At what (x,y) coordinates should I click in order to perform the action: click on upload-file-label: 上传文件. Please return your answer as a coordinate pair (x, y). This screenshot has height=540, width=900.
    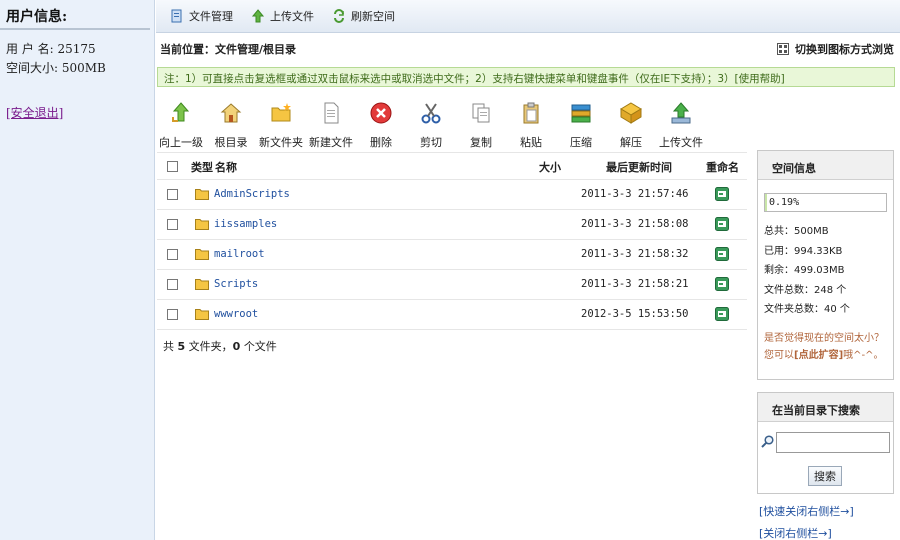
    Looking at the image, I should click on (292, 16).